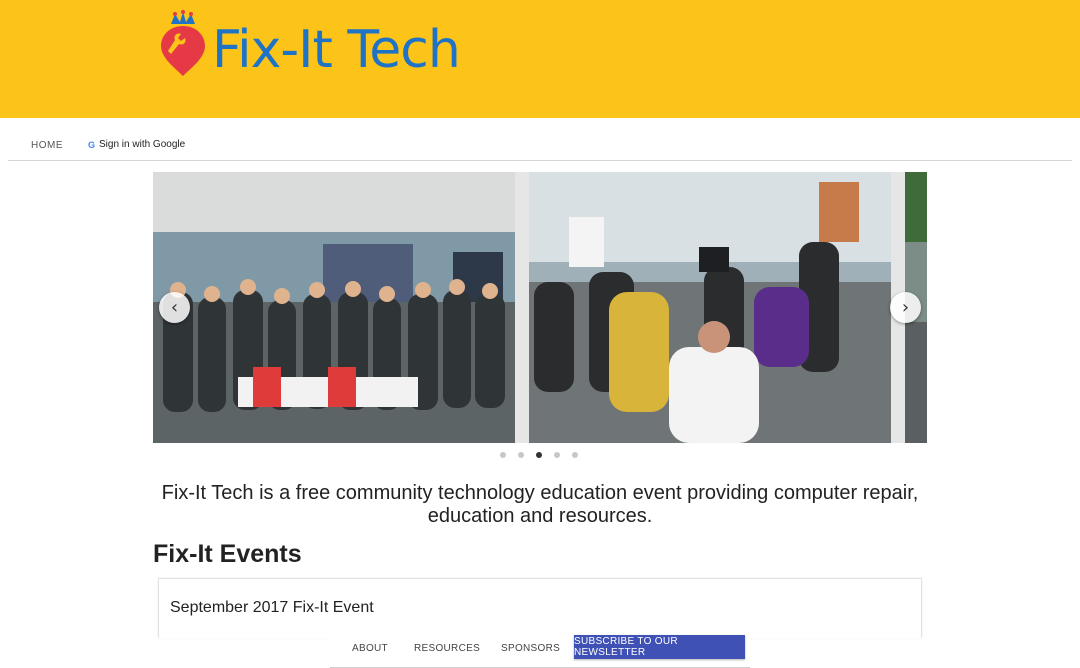 This screenshot has width=1080, height=668. What do you see at coordinates (905, 307) in the screenshot?
I see `carousel-next-button: ›` at bounding box center [905, 307].